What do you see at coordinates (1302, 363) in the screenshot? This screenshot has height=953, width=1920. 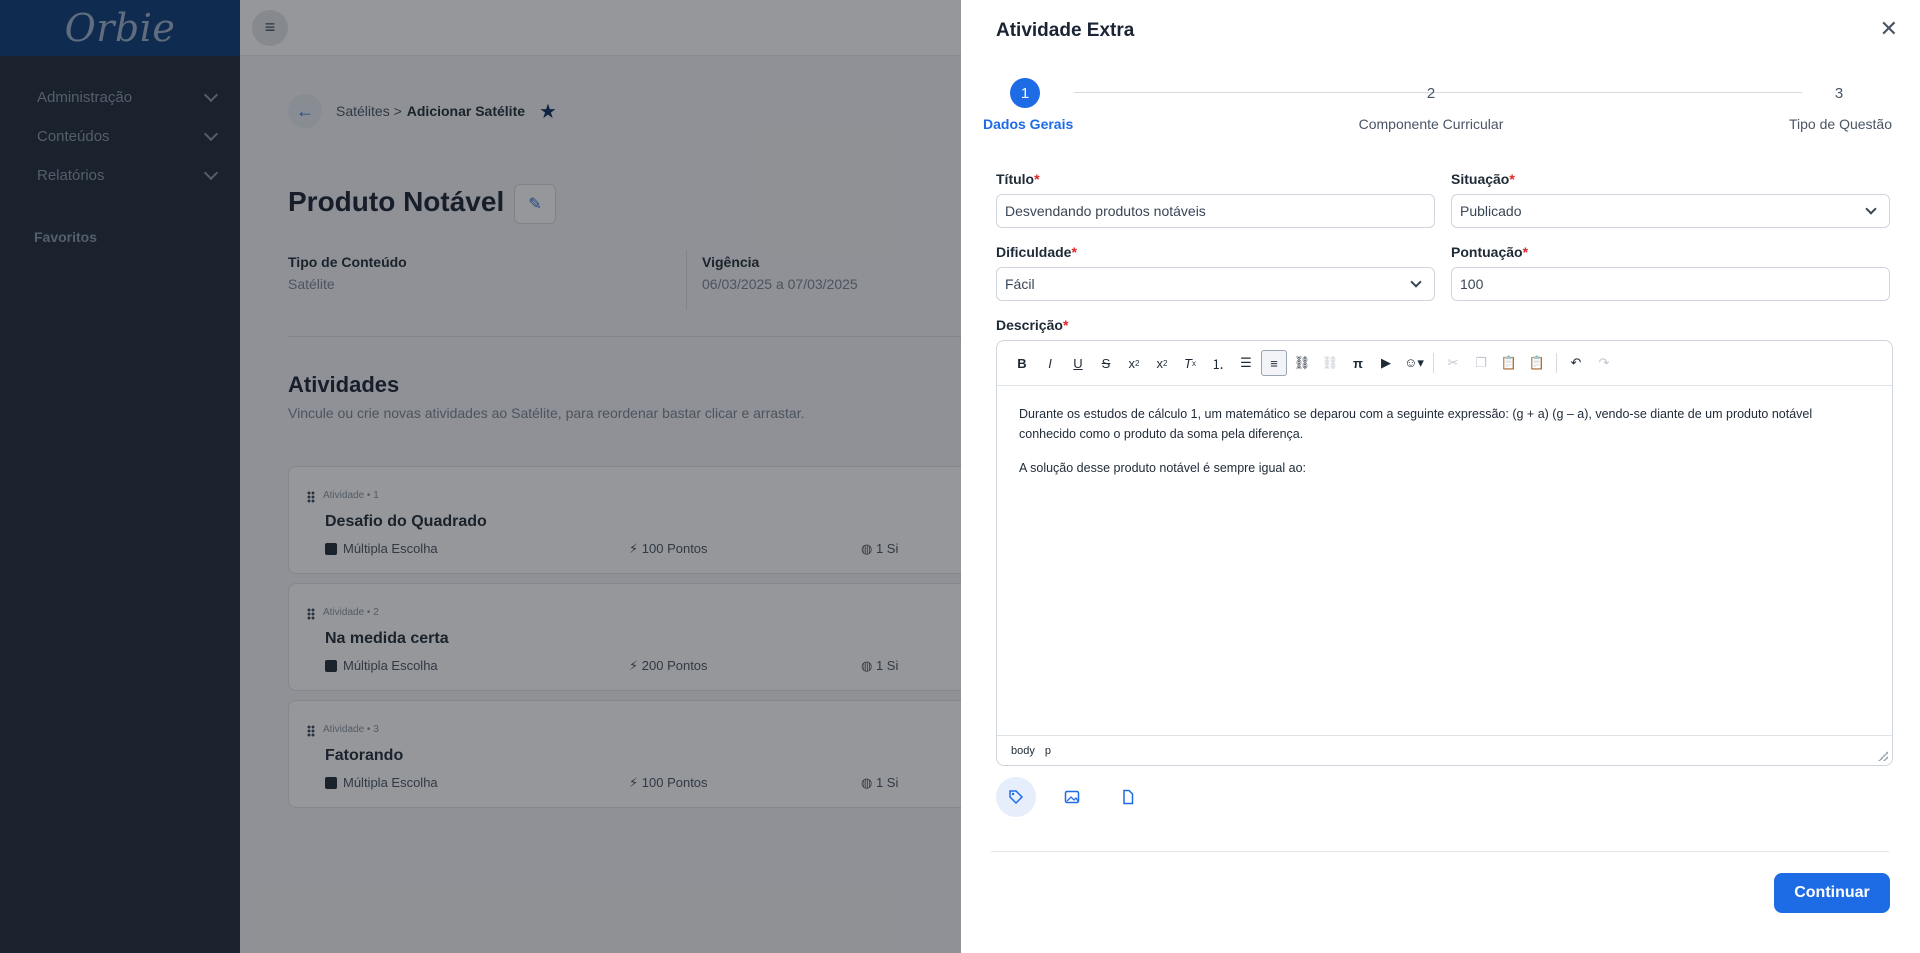 I see `link-icon: ⛓` at bounding box center [1302, 363].